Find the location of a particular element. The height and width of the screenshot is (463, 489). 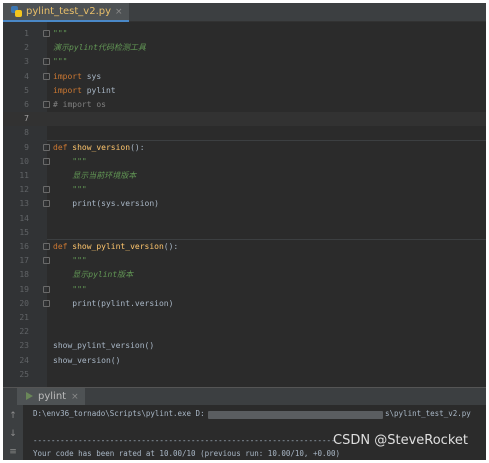

run-tab-label: pylint is located at coordinates (52, 396).